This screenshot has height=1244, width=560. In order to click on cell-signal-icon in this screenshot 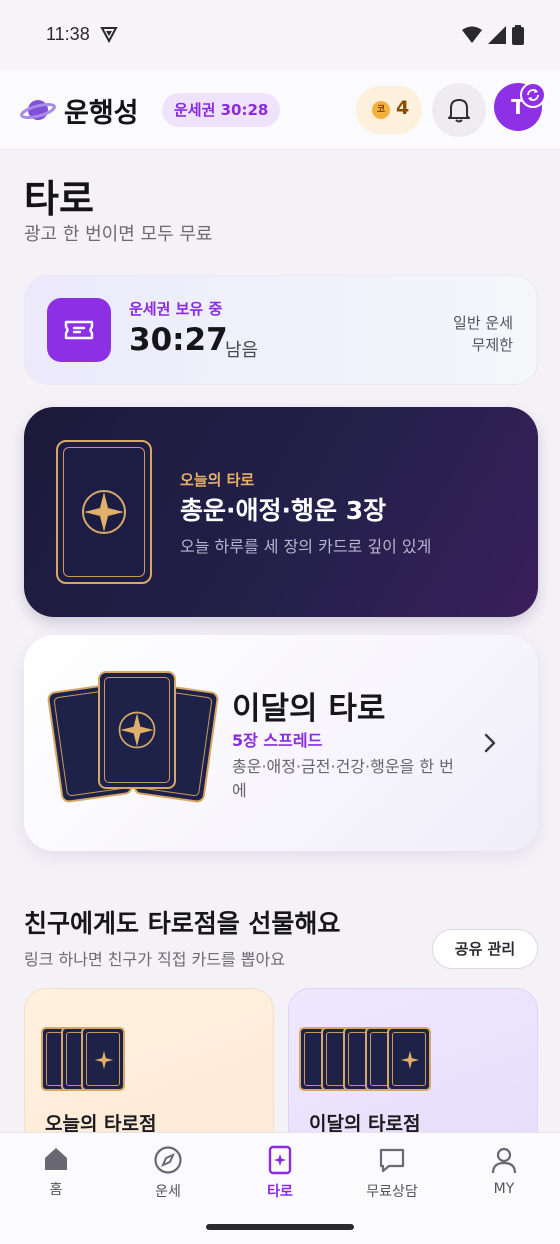, I will do `click(497, 35)`.